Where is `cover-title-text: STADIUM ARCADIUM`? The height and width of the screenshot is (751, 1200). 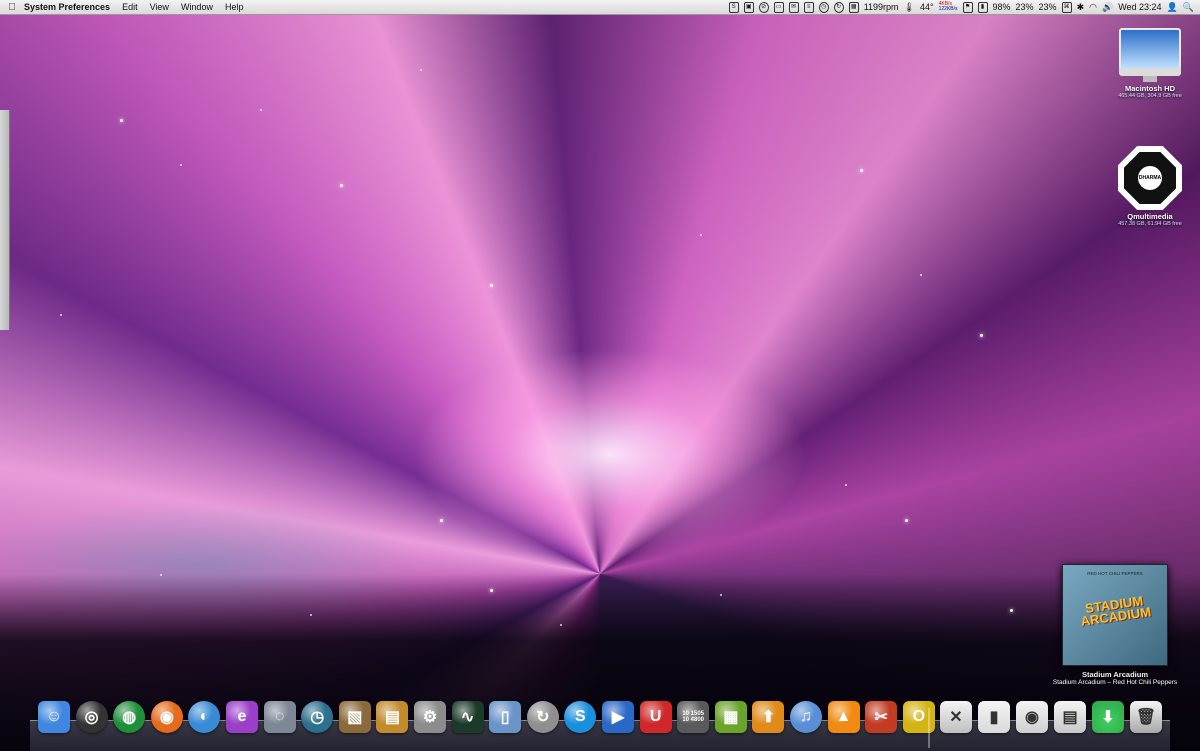
cover-title-text: STADIUM ARCADIUM is located at coordinates (1115, 611).